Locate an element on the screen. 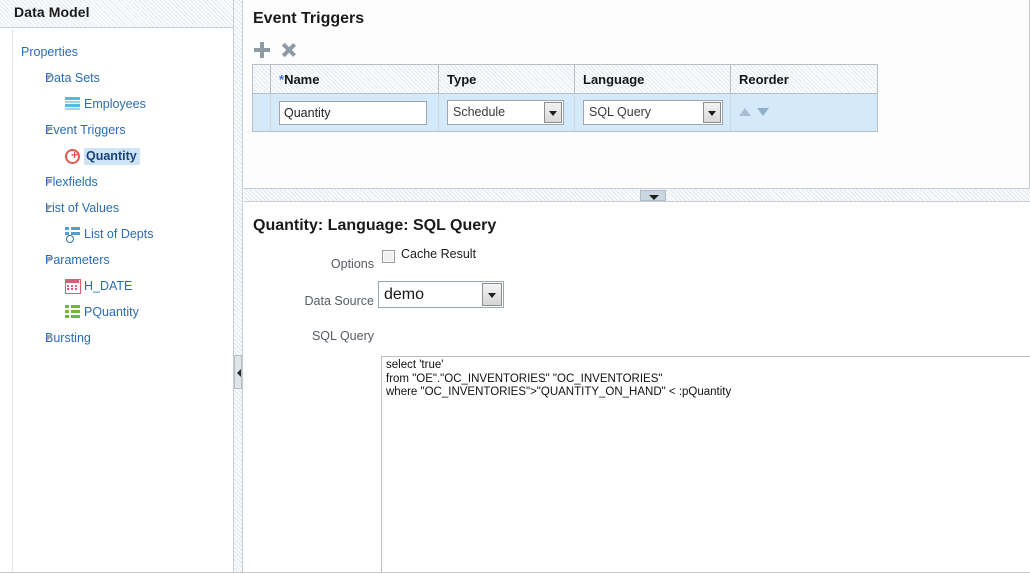  sql-query-label: SQL Query is located at coordinates (342, 336).